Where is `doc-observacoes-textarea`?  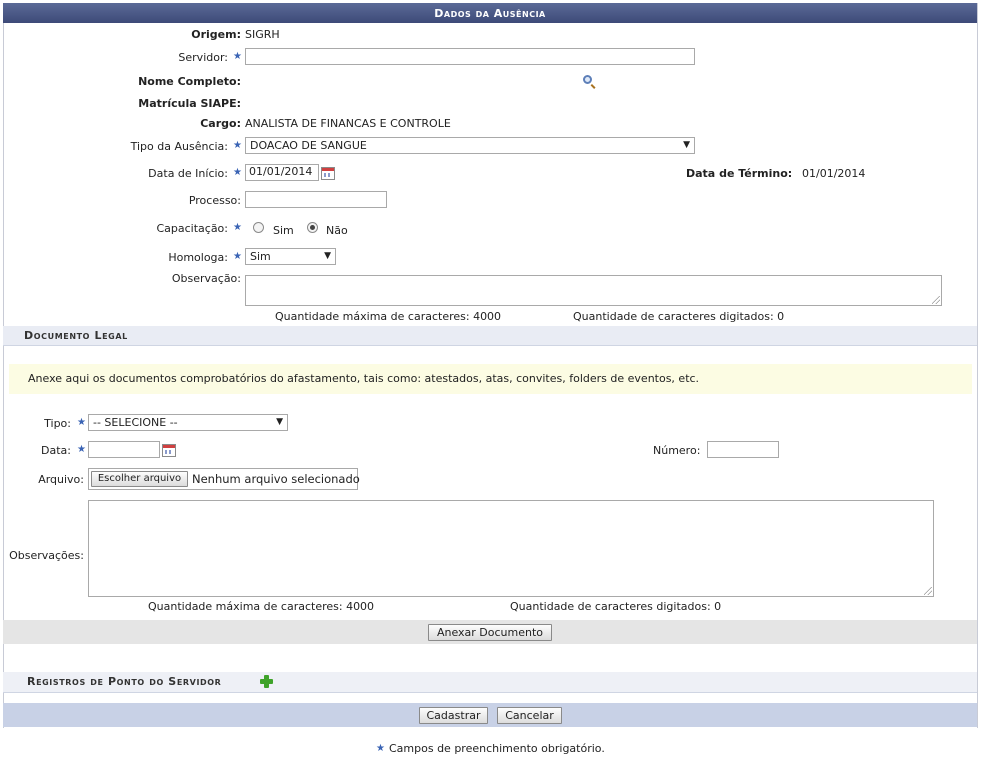
doc-observacoes-textarea is located at coordinates (511, 548).